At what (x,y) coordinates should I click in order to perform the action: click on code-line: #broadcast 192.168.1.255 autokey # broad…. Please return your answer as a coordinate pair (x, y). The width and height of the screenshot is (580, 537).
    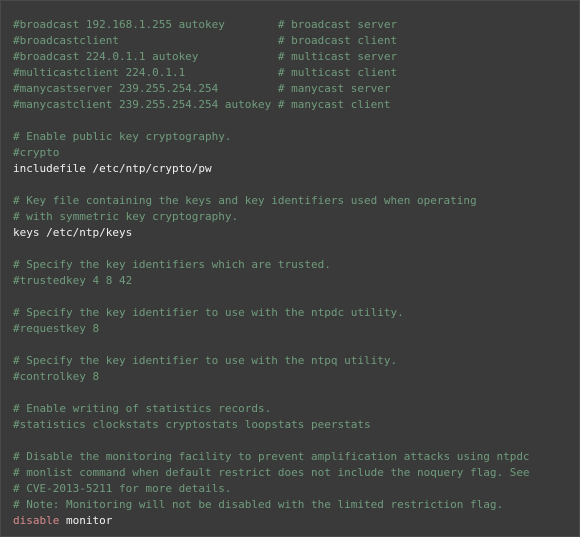
    Looking at the image, I should click on (271, 25).